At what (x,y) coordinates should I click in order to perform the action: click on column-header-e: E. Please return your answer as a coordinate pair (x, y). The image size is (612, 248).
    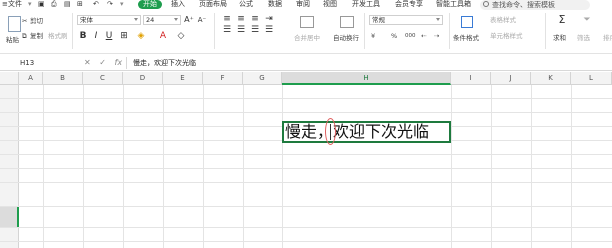
    Looking at the image, I should click on (183, 78).